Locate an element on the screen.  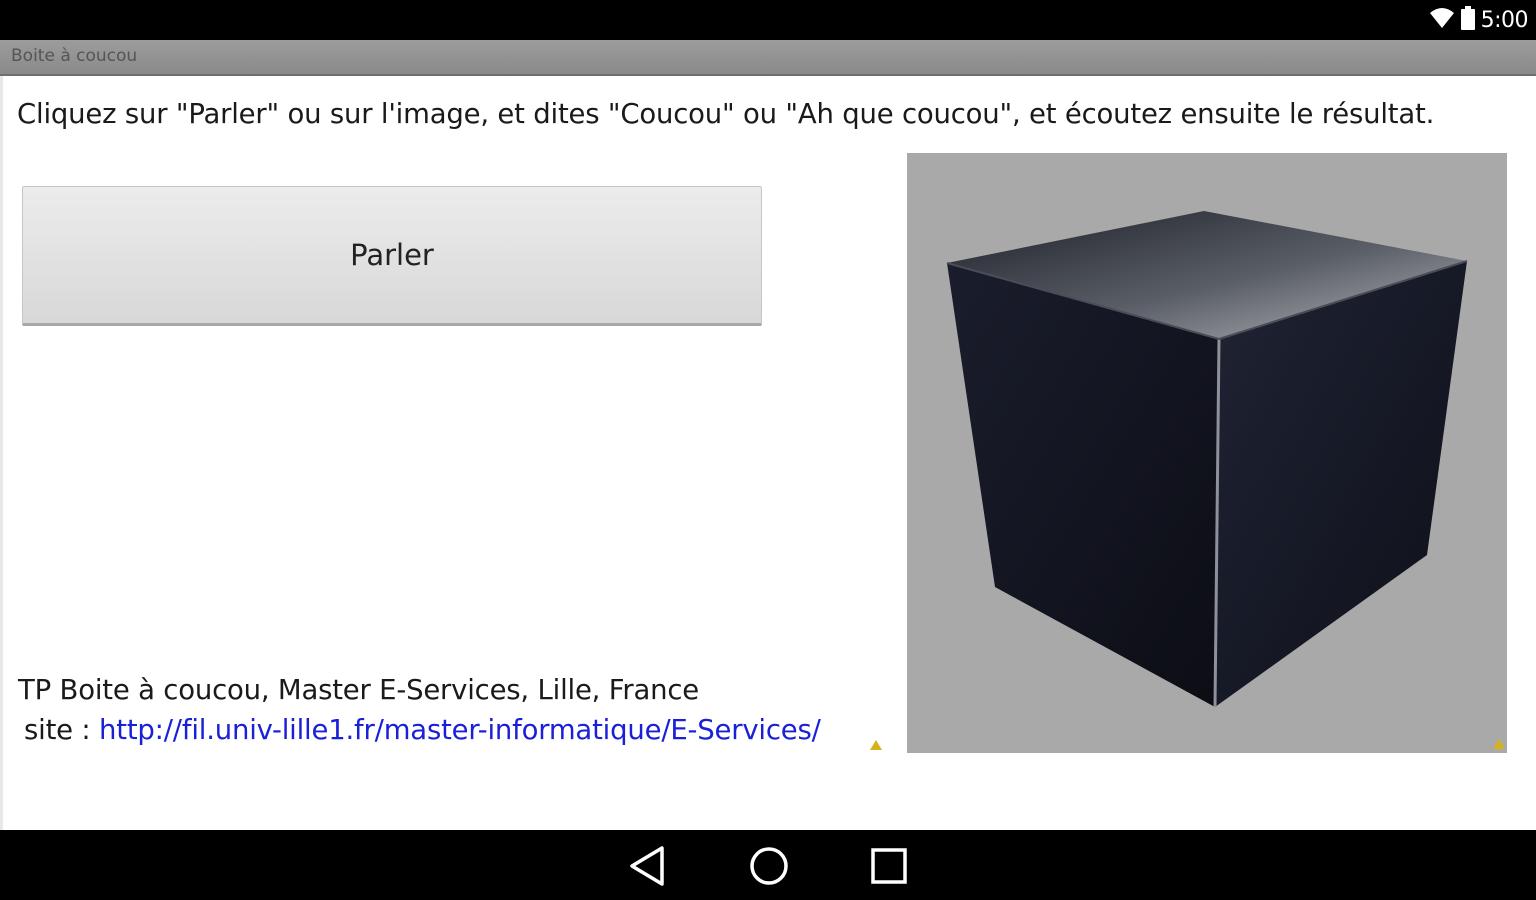
image-warning-icon is located at coordinates (1499, 744).